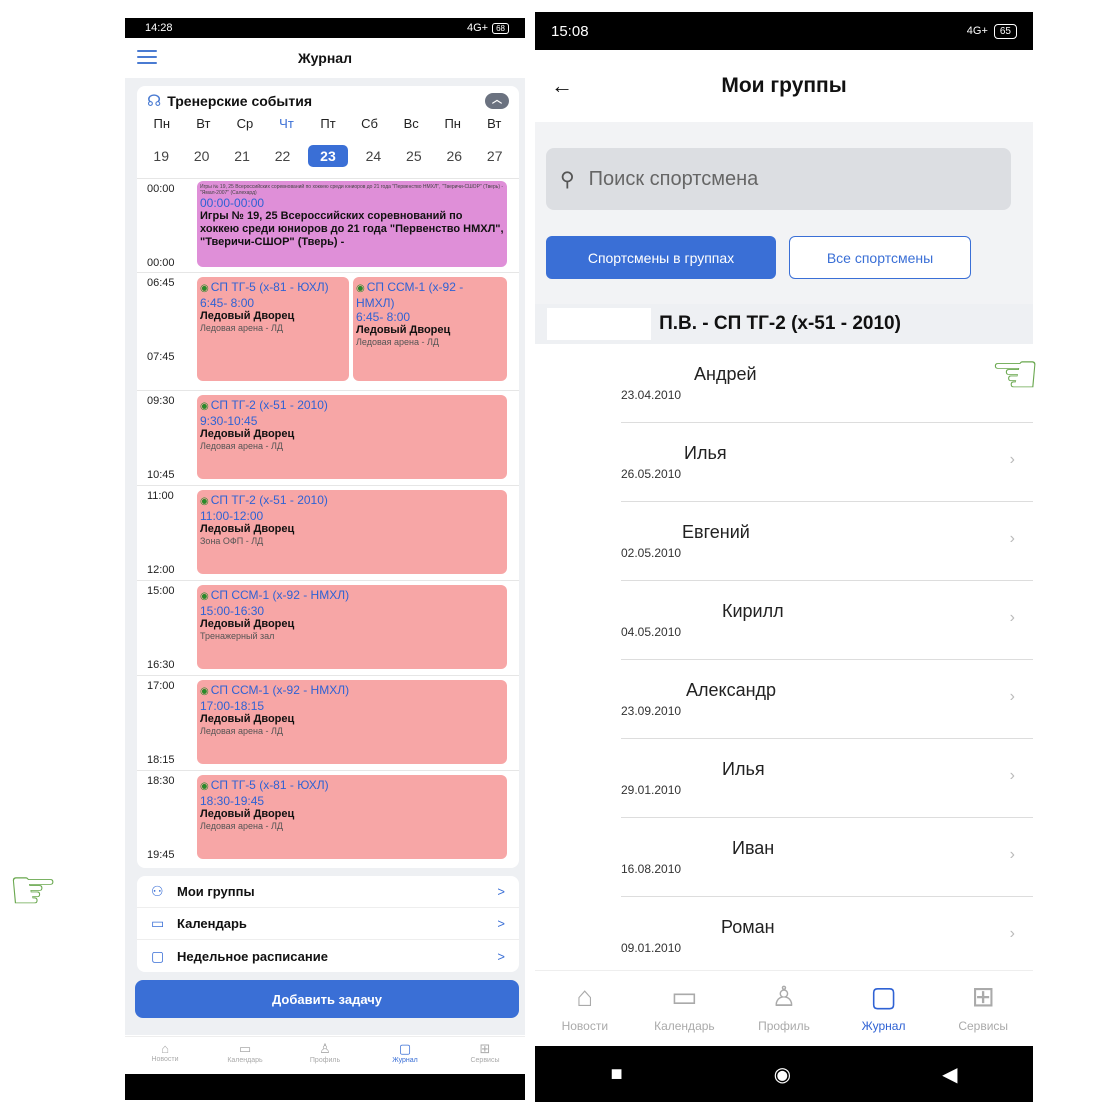  I want to click on athlete-name: Андрей, so click(725, 374).